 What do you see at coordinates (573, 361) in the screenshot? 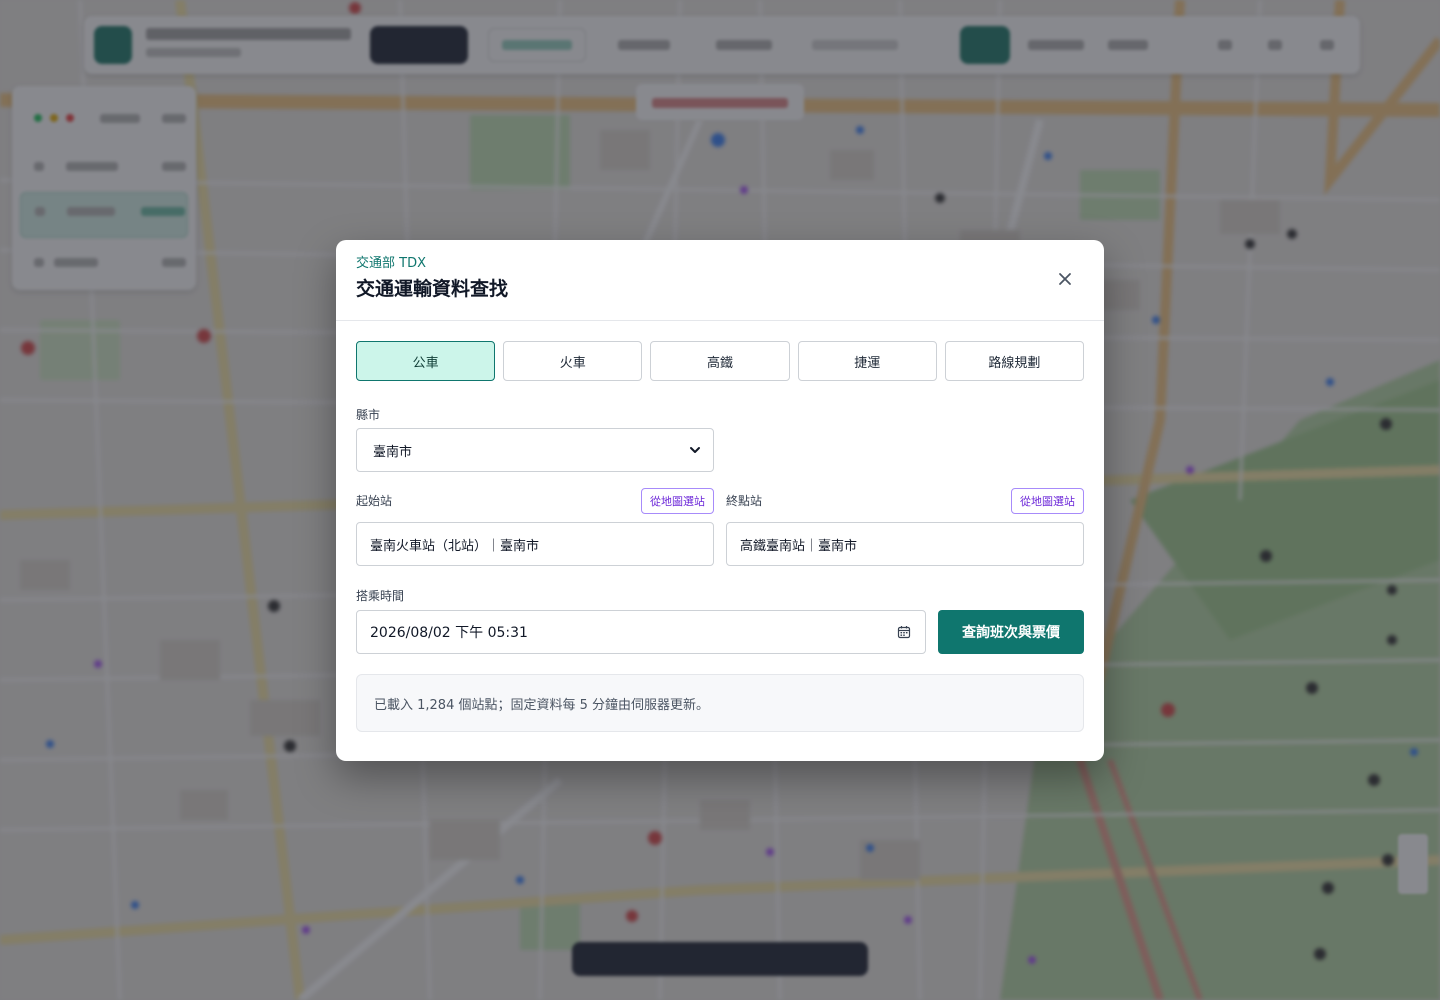
I see `tab-train: 火車` at bounding box center [573, 361].